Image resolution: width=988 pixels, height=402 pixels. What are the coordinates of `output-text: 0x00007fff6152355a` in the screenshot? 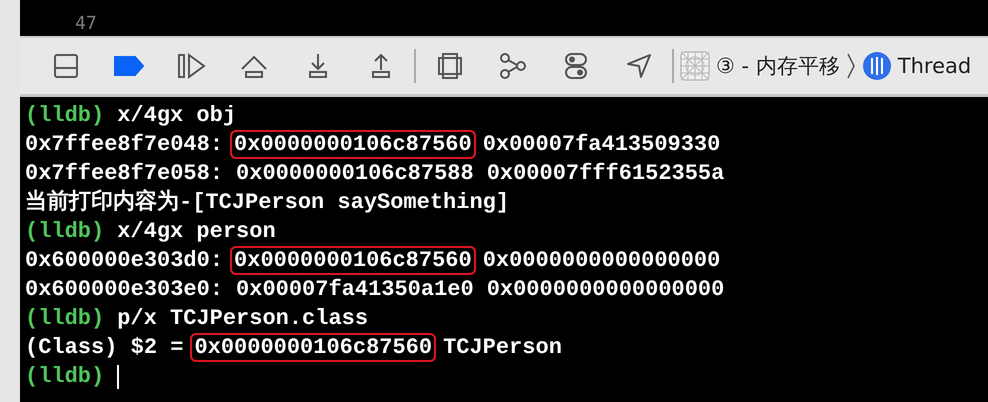 It's located at (605, 173).